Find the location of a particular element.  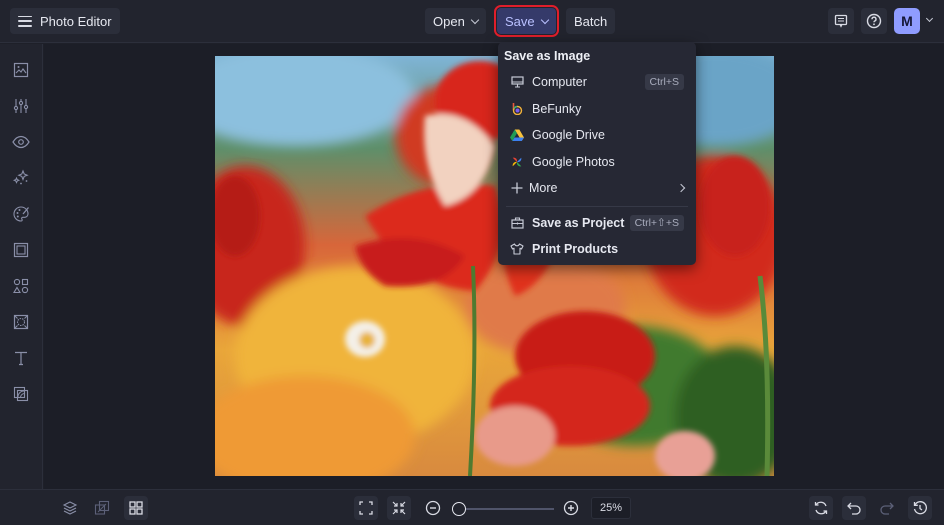

sparkles-icon is located at coordinates (20, 177).